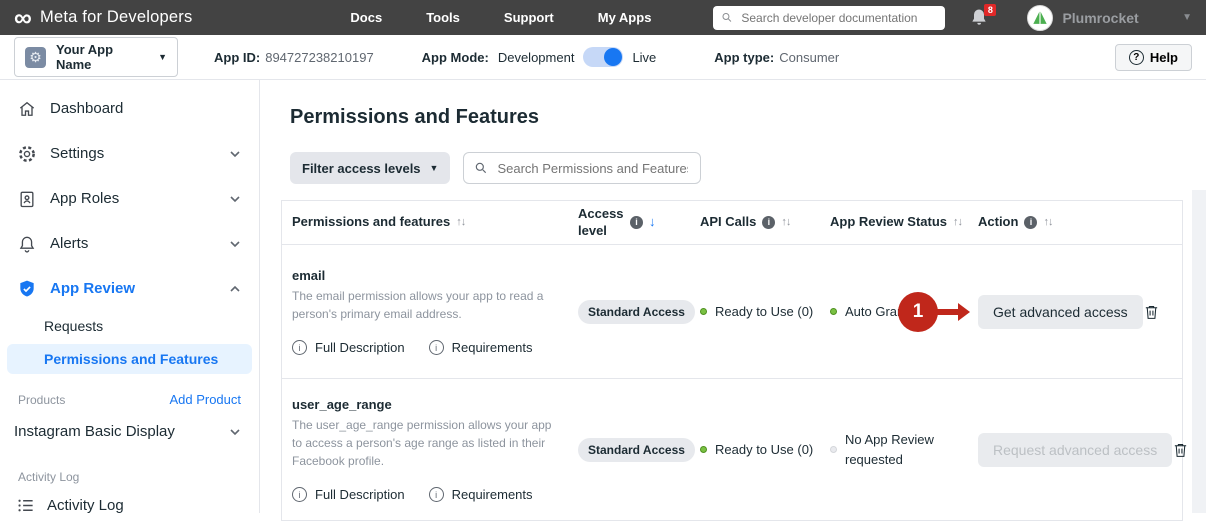 This screenshot has height=525, width=1206. What do you see at coordinates (85, 57) in the screenshot?
I see `app-selector-label: Your App Name` at bounding box center [85, 57].